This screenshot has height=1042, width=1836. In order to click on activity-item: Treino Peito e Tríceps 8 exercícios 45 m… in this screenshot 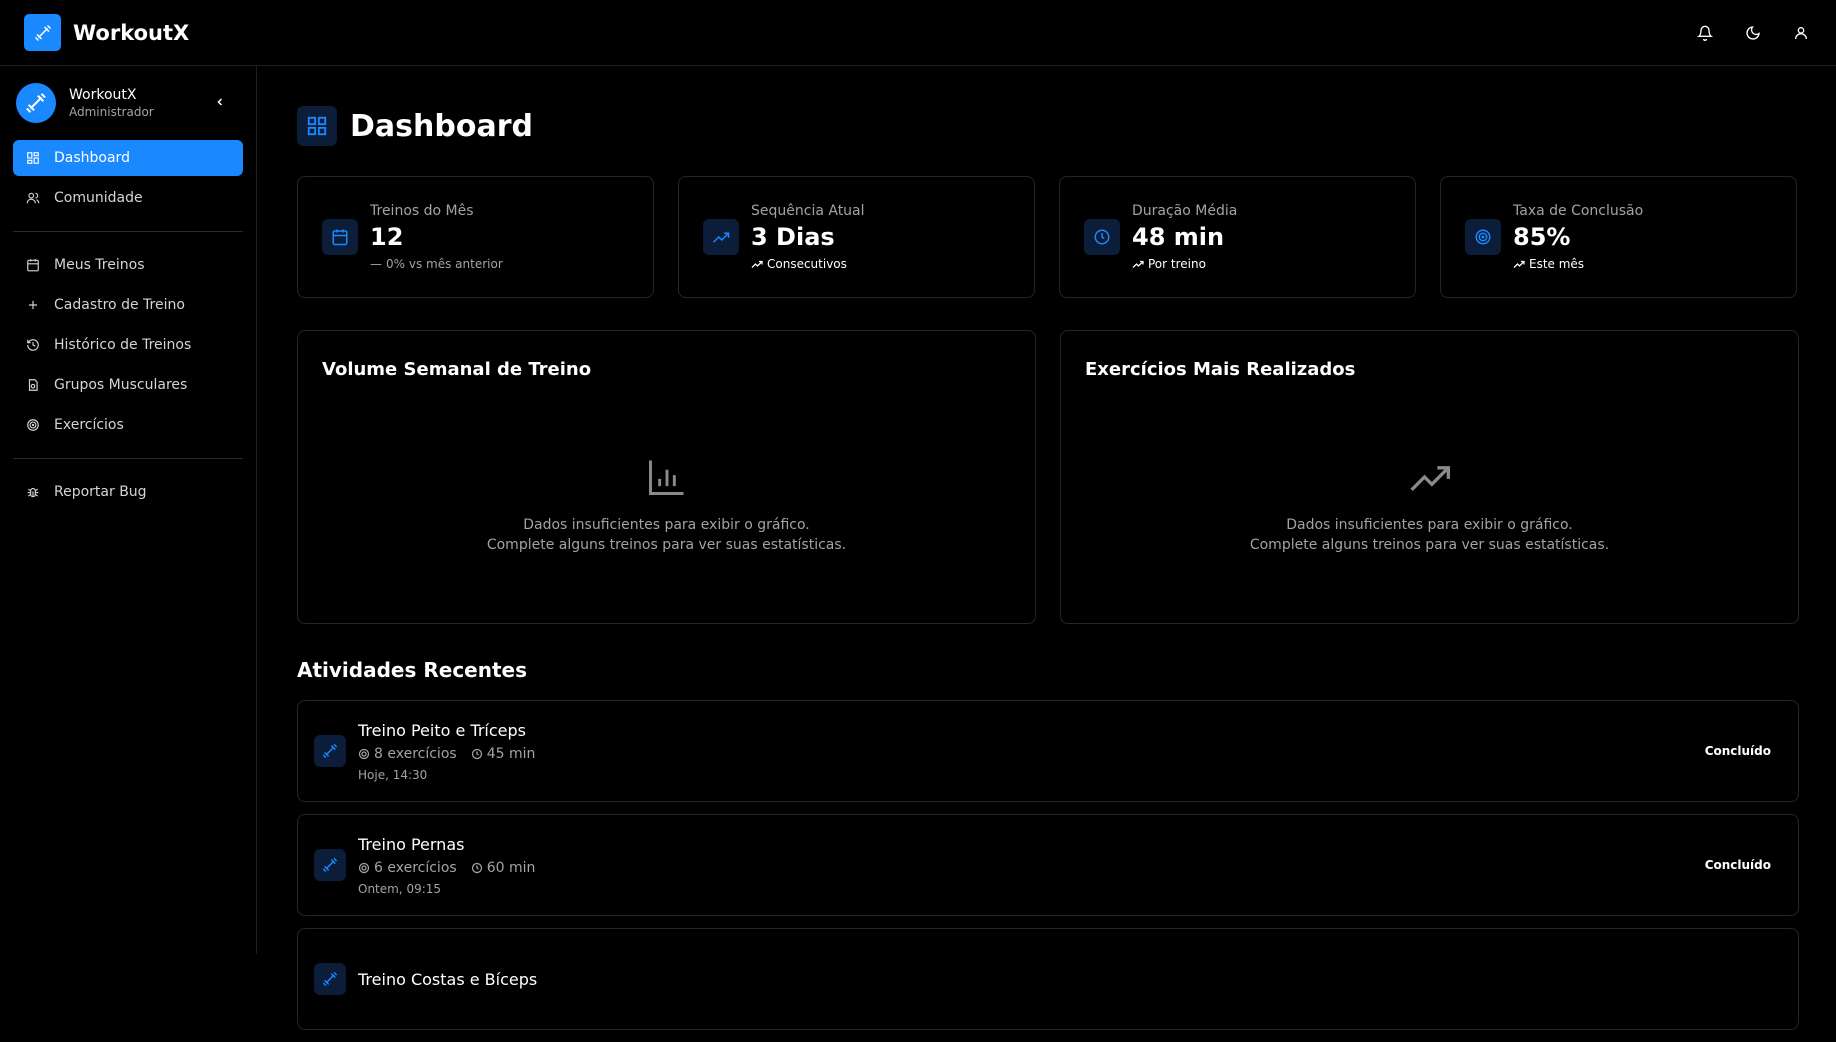, I will do `click(1048, 751)`.